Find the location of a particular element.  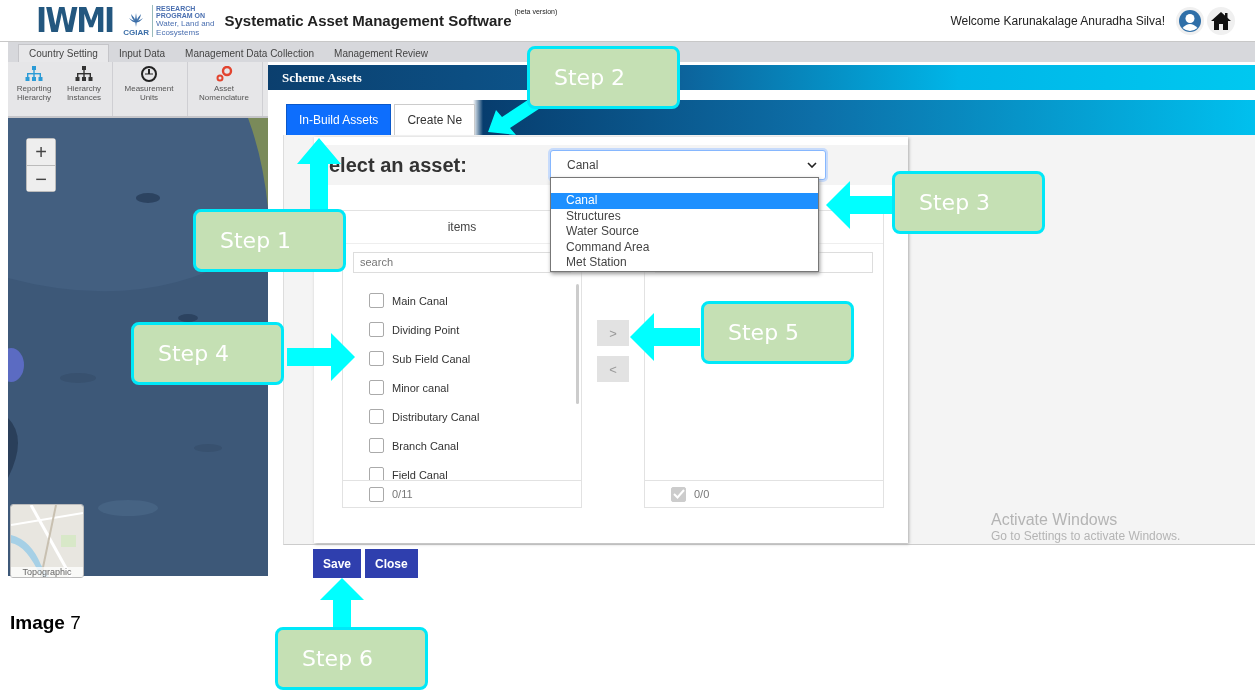

partner-name: CGIAR is located at coordinates (136, 32).